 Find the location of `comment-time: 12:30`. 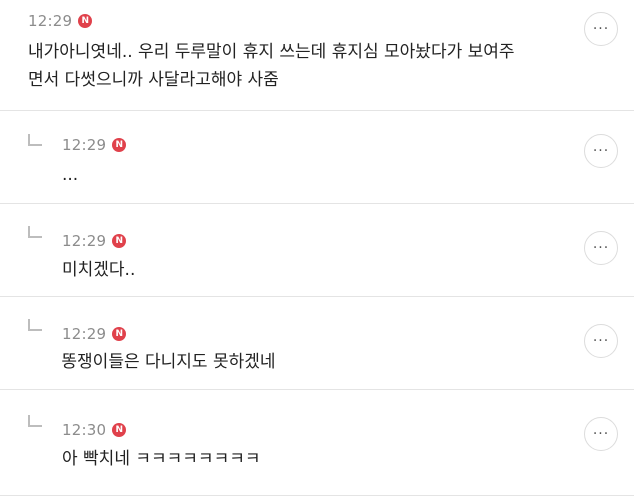

comment-time: 12:30 is located at coordinates (84, 430).